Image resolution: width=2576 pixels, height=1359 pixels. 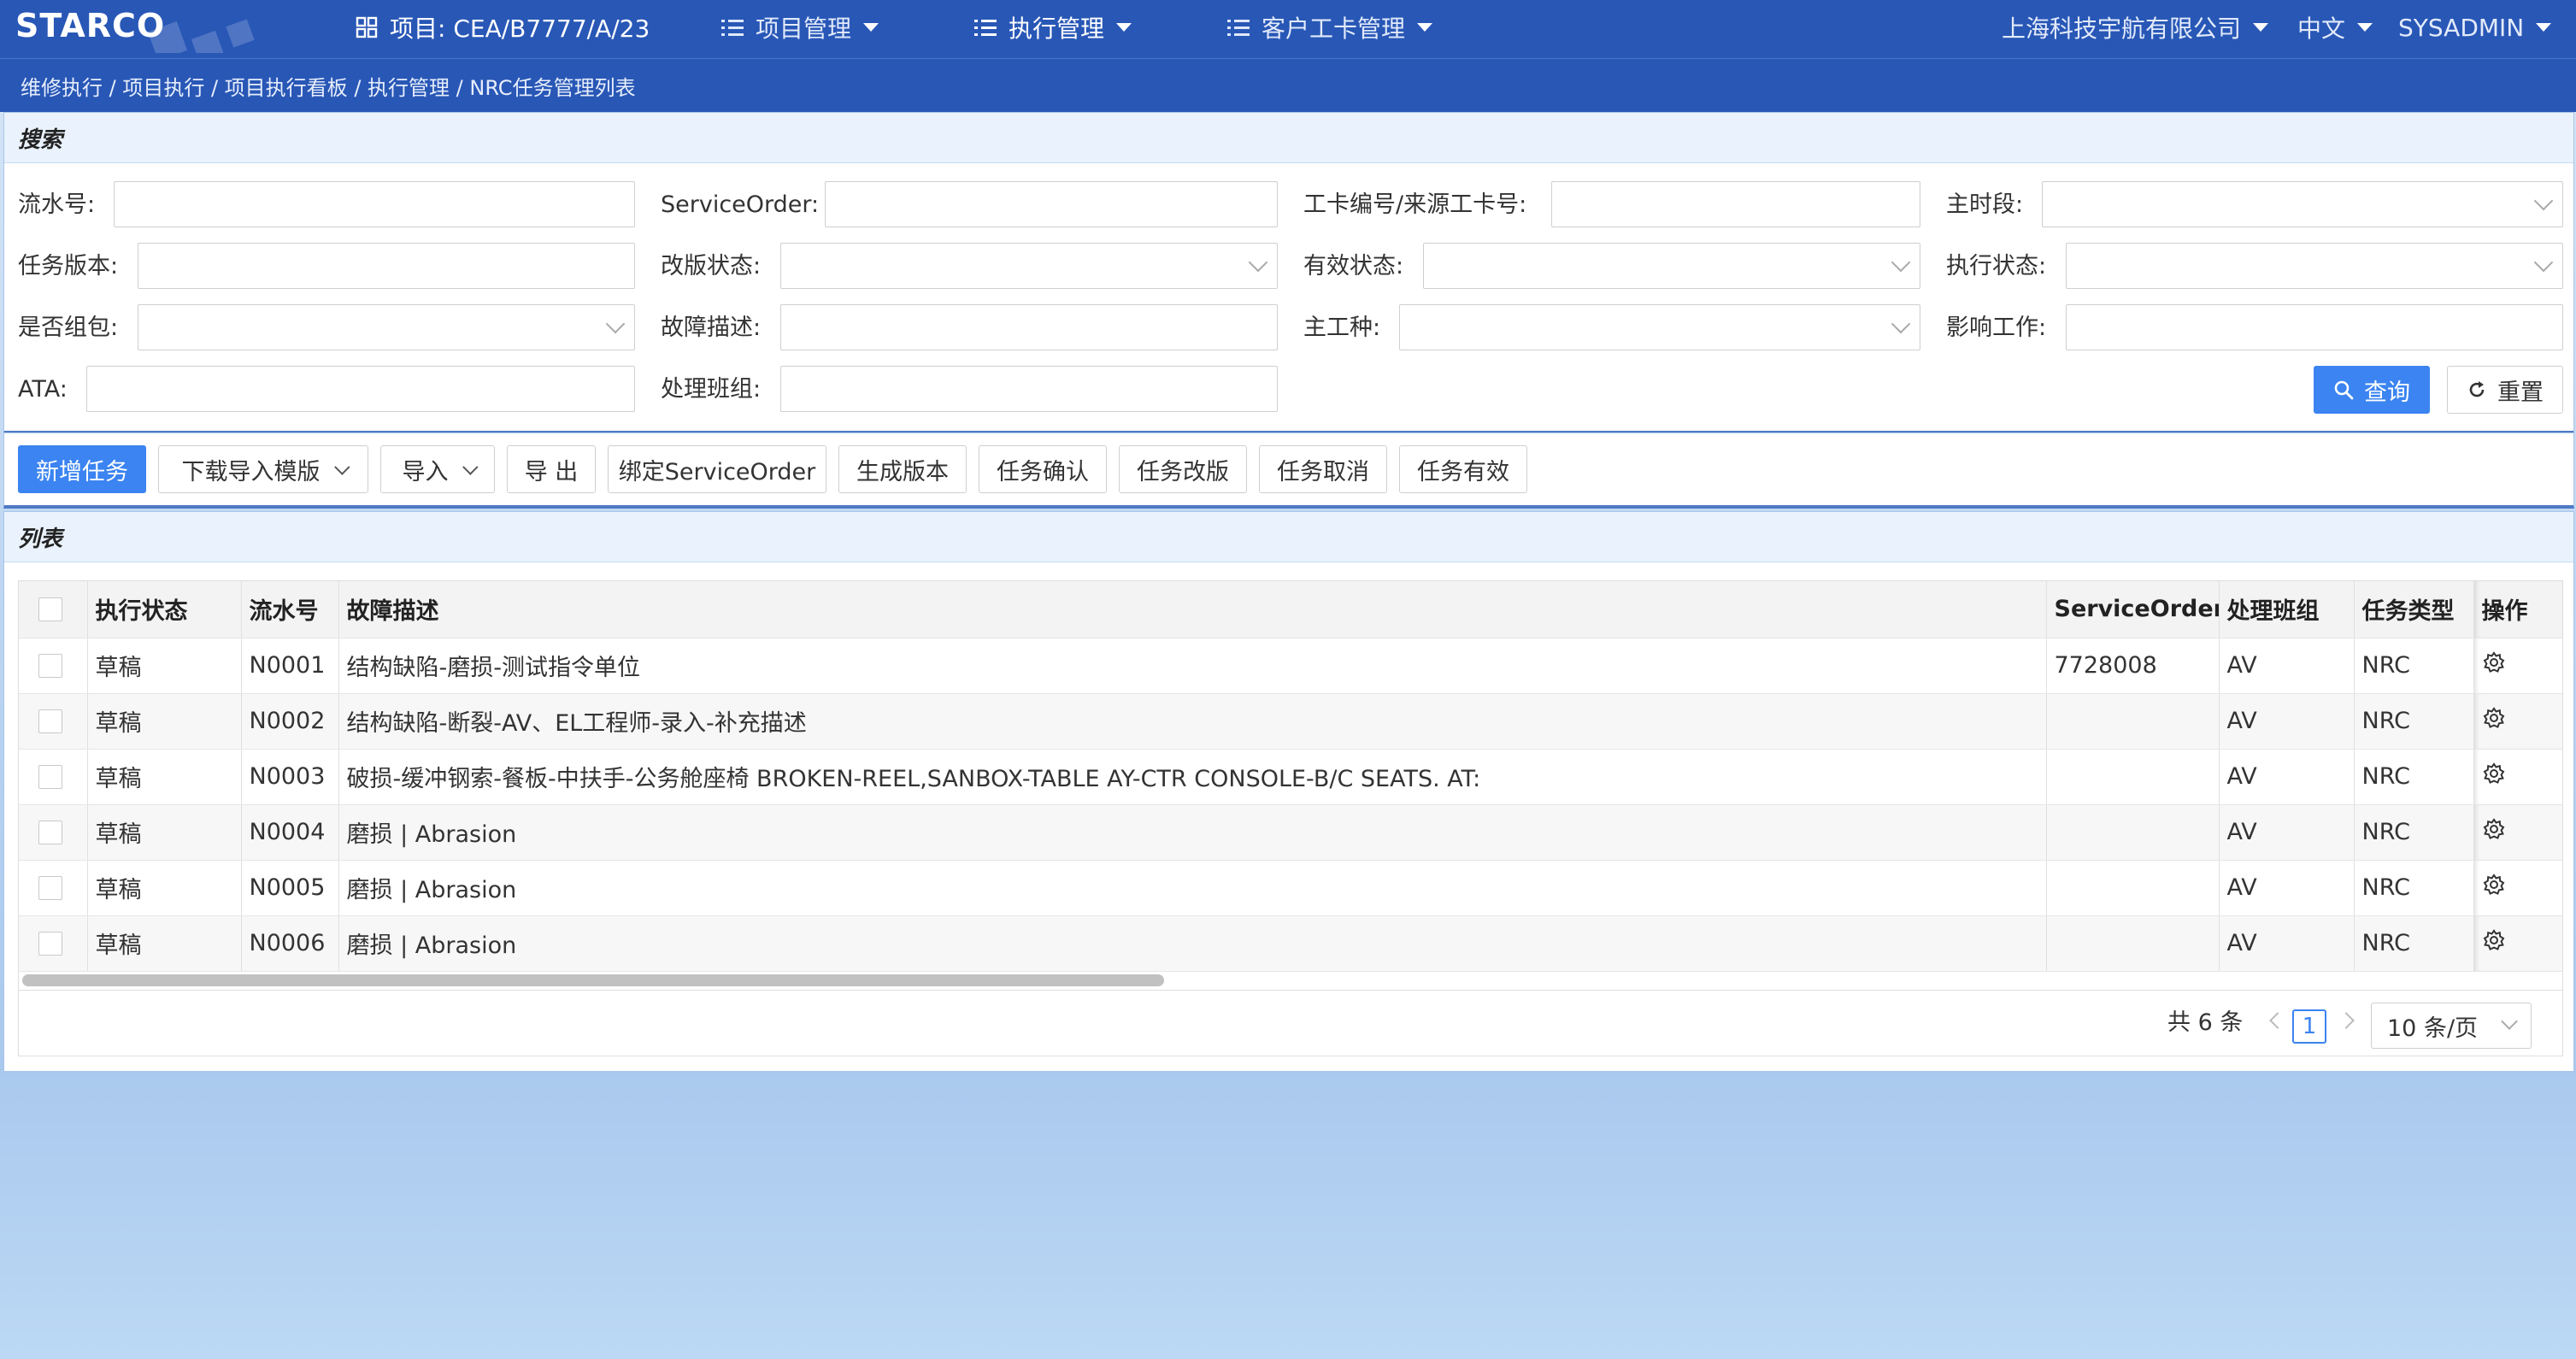 What do you see at coordinates (290, 666) in the screenshot?
I see `serial-cell: N0001` at bounding box center [290, 666].